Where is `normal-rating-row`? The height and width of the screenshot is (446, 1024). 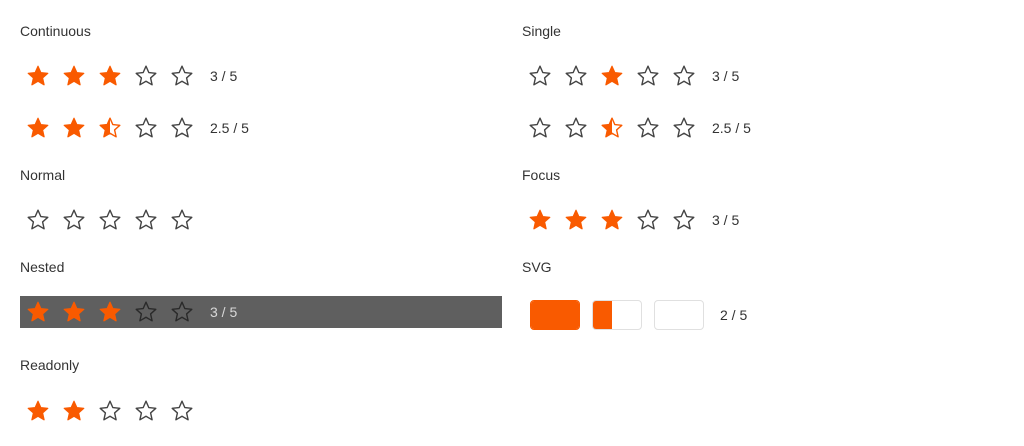
normal-rating-row is located at coordinates (110, 220).